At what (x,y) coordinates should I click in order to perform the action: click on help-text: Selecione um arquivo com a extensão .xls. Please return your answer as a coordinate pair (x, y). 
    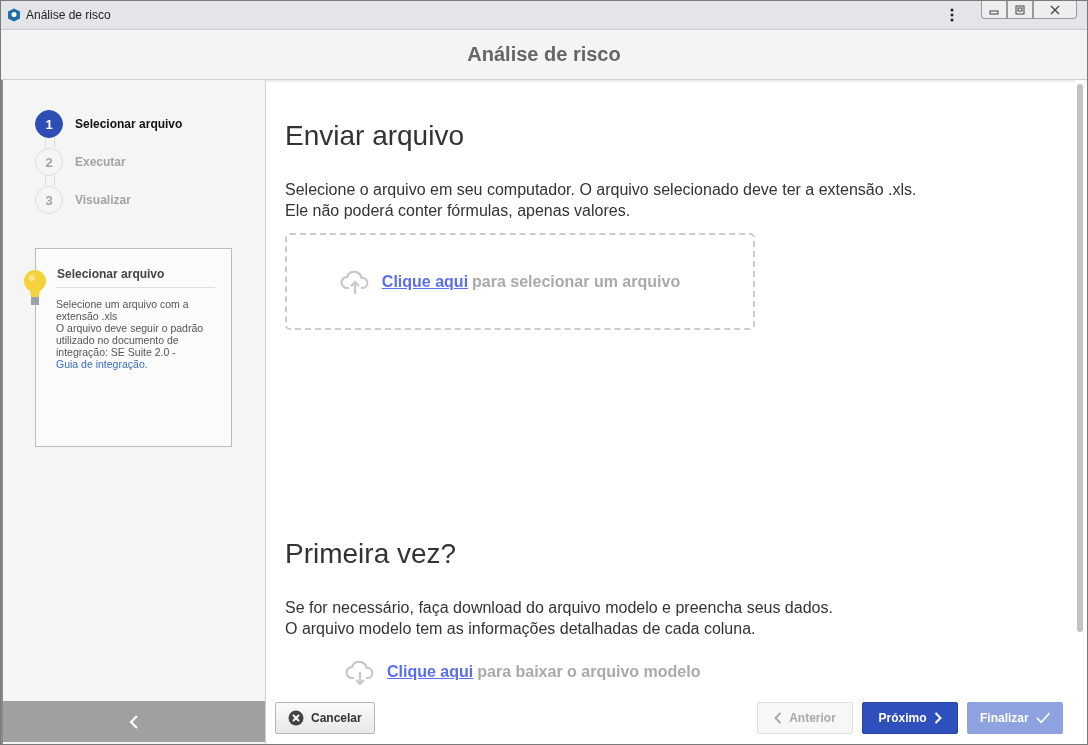
    Looking at the image, I should click on (123, 310).